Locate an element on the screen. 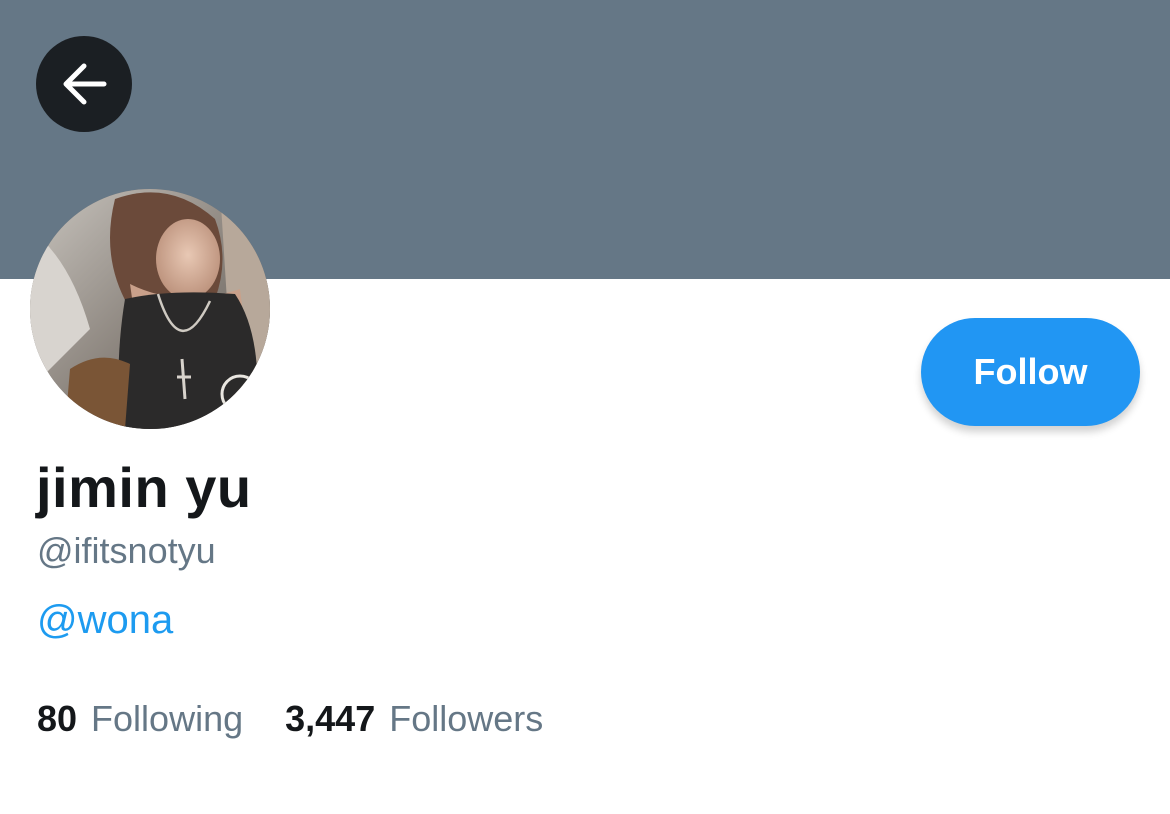 This screenshot has height=814, width=1170. followers-stat: 3,447 Followers is located at coordinates (414, 719).